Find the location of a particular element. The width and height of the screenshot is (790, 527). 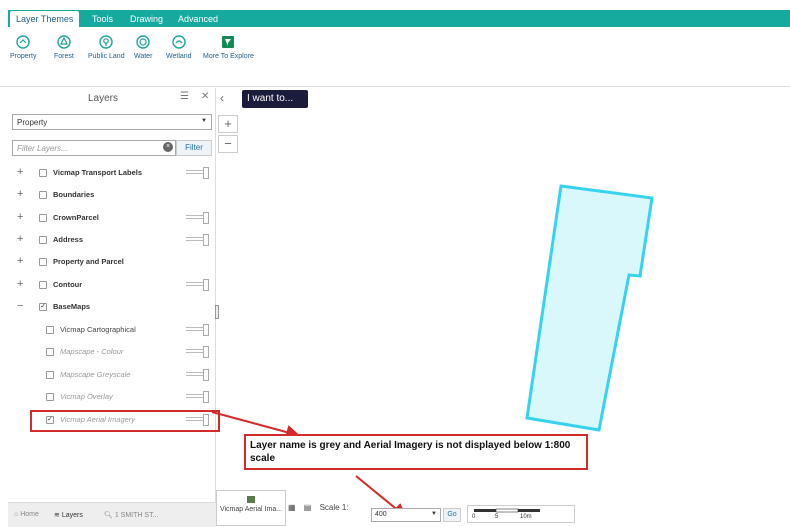

go-button: Go is located at coordinates (452, 515).